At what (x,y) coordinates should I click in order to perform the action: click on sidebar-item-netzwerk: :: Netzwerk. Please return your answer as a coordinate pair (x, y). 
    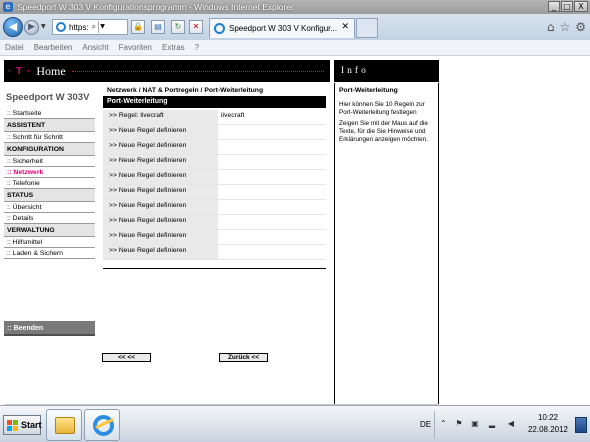
    Looking at the image, I should click on (49, 172).